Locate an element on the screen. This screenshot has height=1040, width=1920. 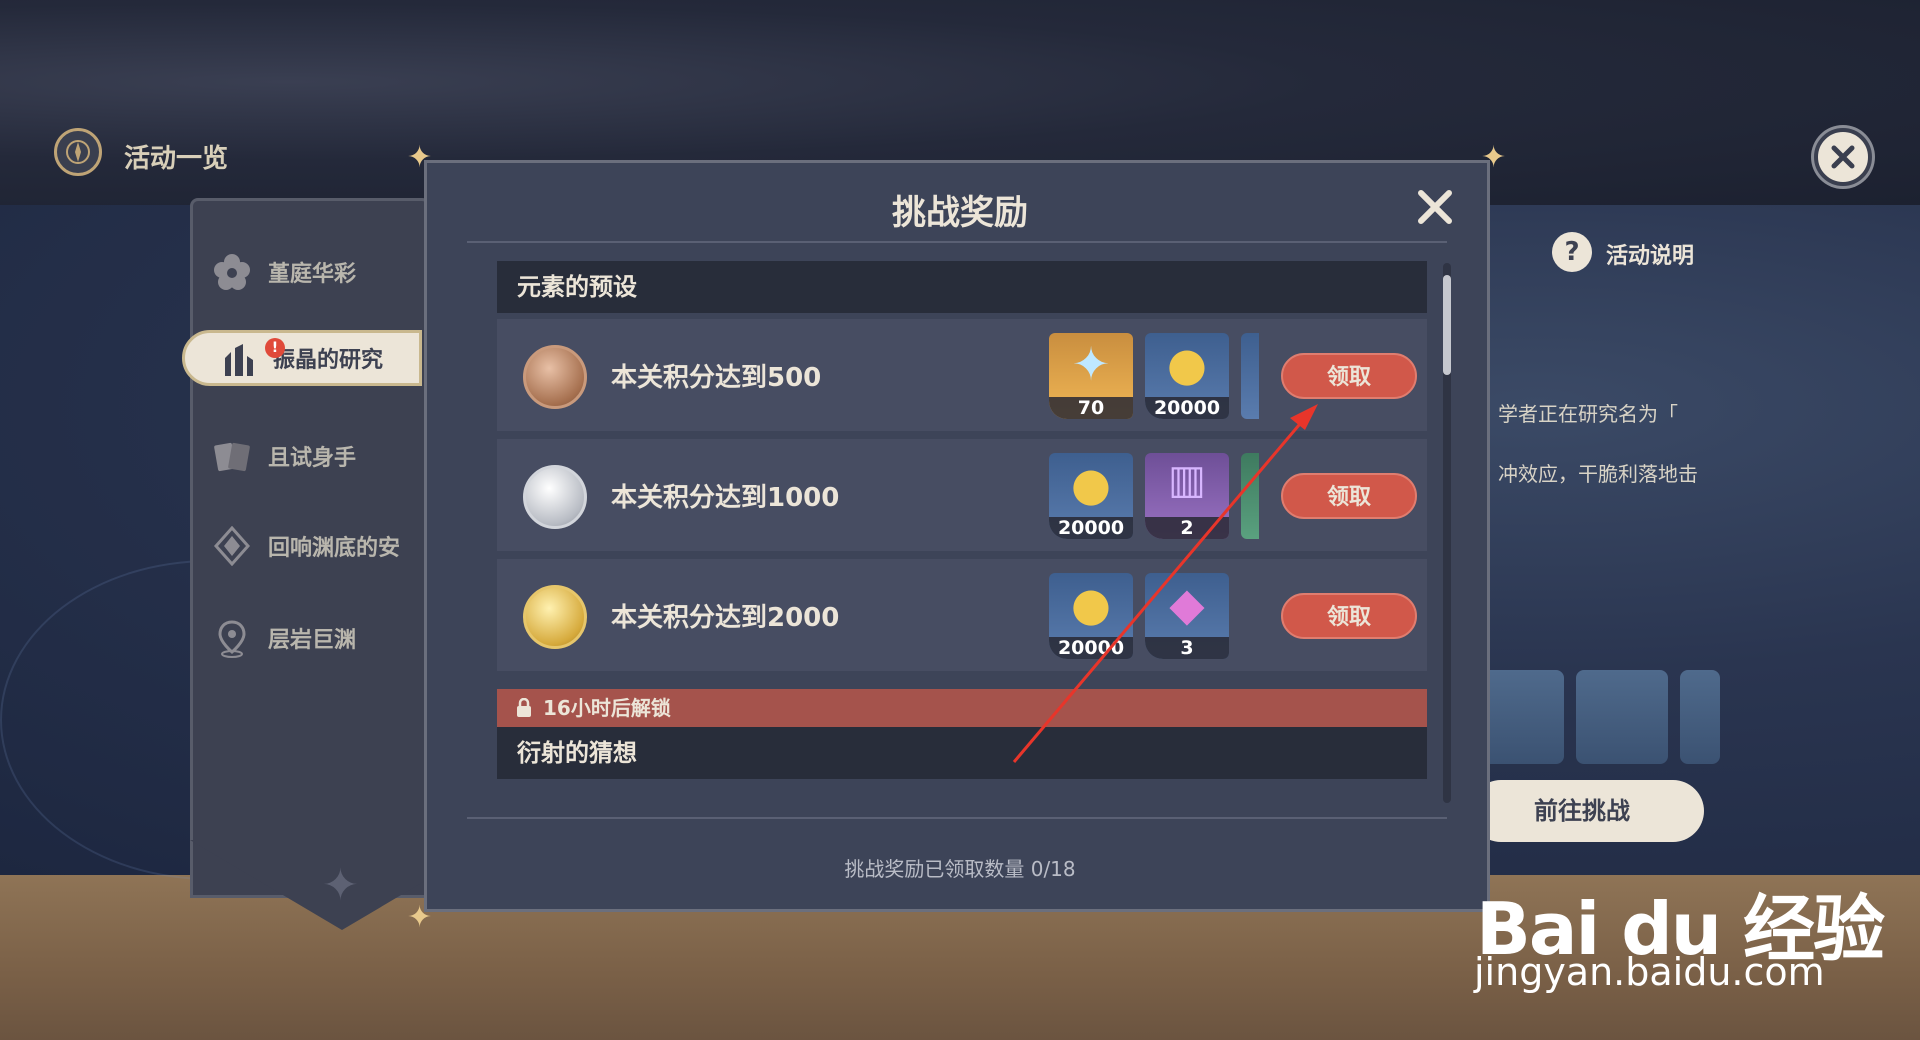
reward-count: 3 is located at coordinates (1187, 648).